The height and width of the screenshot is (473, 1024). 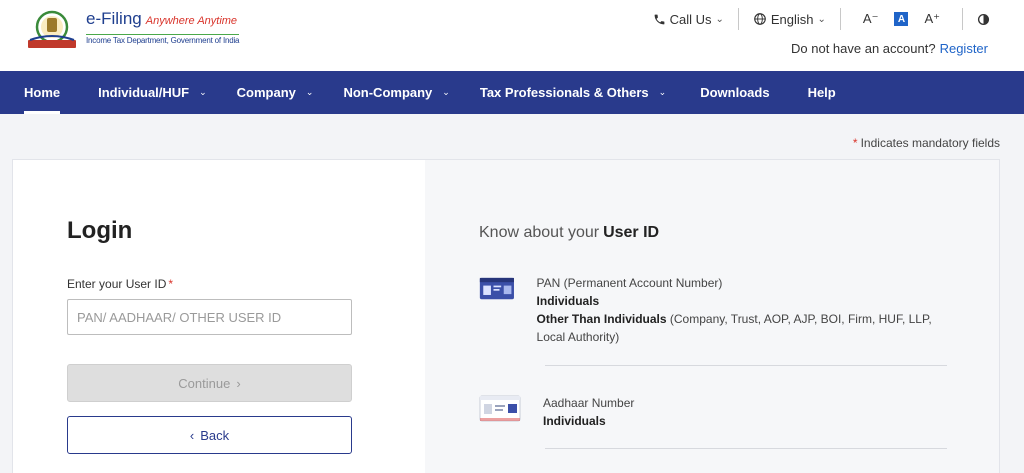 I want to click on aadhaar-info: Aadhaar Number Individuals, so click(x=713, y=412).